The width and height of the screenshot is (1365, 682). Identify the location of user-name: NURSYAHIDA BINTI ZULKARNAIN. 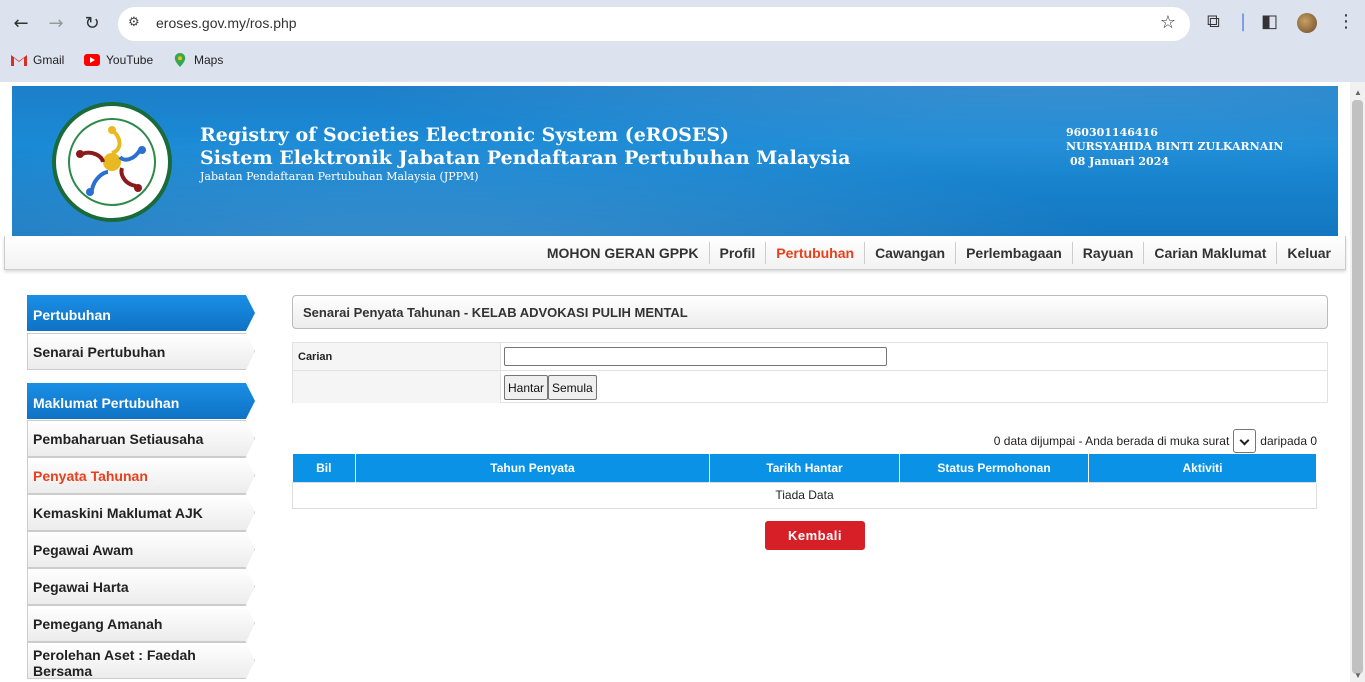
(1175, 146).